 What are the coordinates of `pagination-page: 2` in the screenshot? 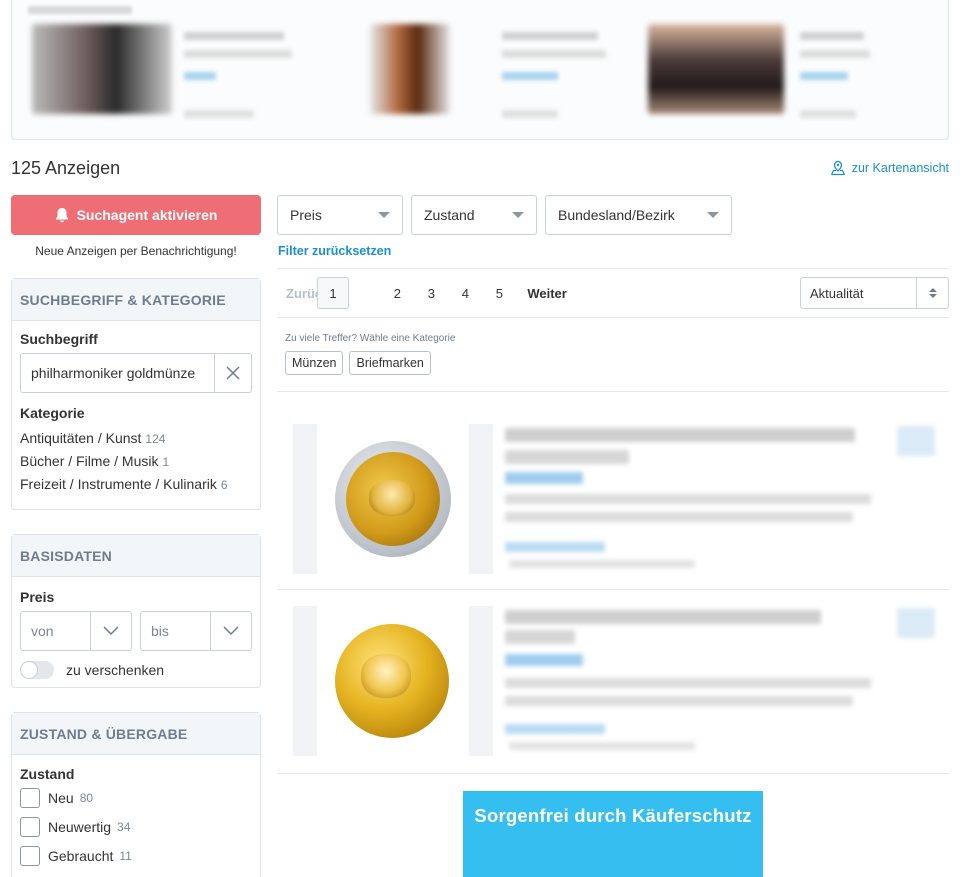 It's located at (397, 293).